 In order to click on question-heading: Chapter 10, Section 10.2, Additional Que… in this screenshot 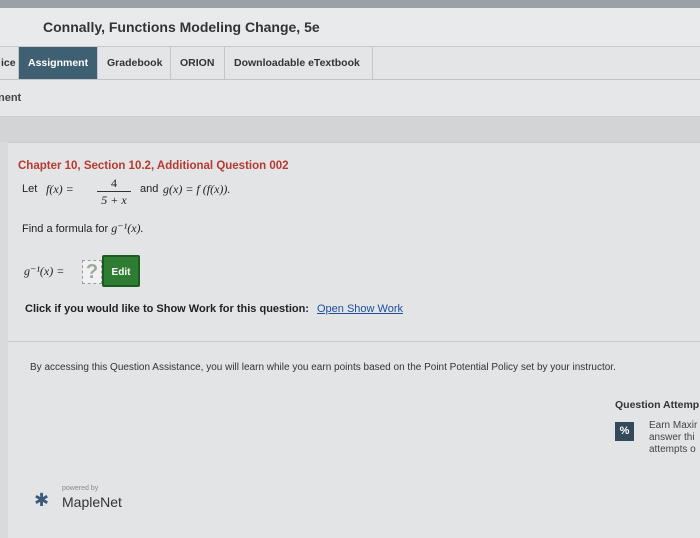, I will do `click(153, 166)`.